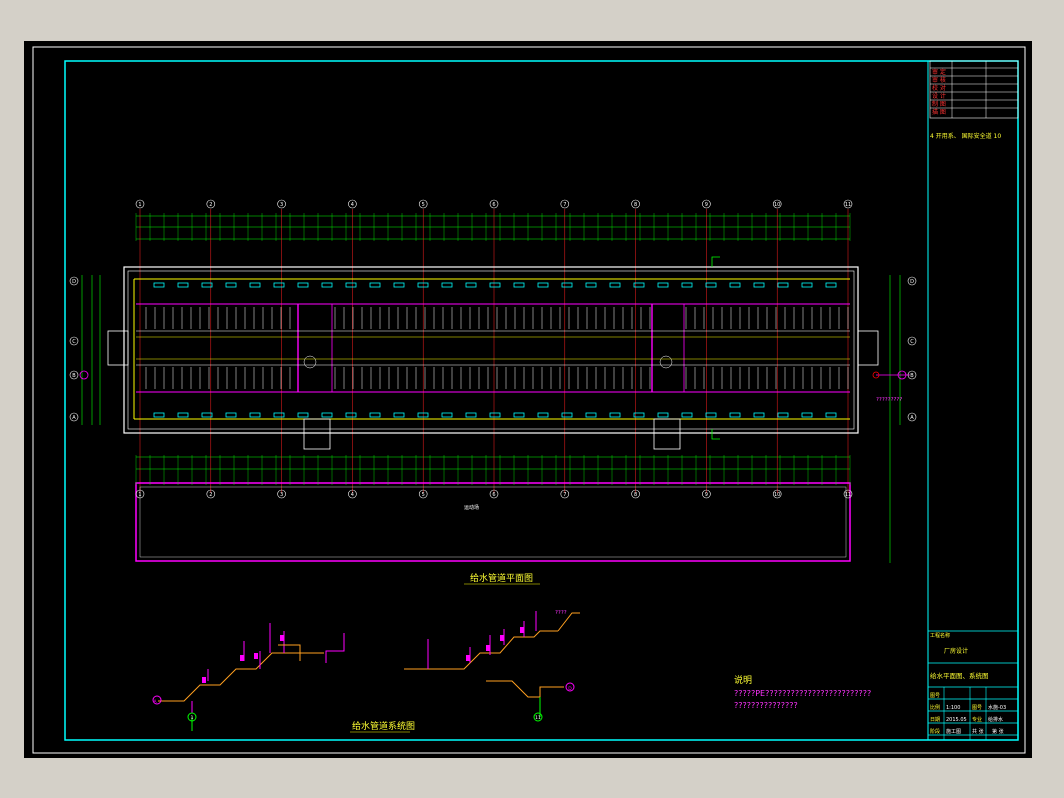 This screenshot has height=798, width=1064. Describe the element at coordinates (977, 708) in the screenshot. I see `number-label-2: 图号` at that location.